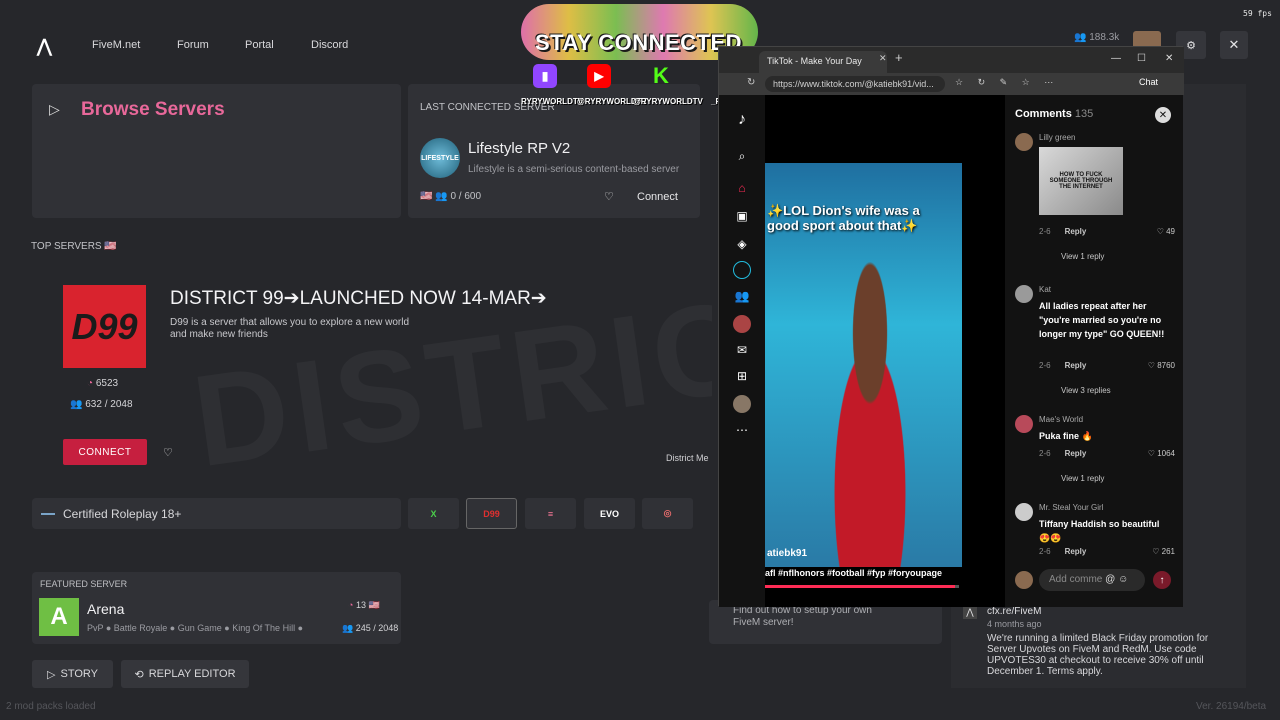 Image resolution: width=1280 pixels, height=720 pixels. I want to click on copilot-chat-button: Chat, so click(1148, 82).